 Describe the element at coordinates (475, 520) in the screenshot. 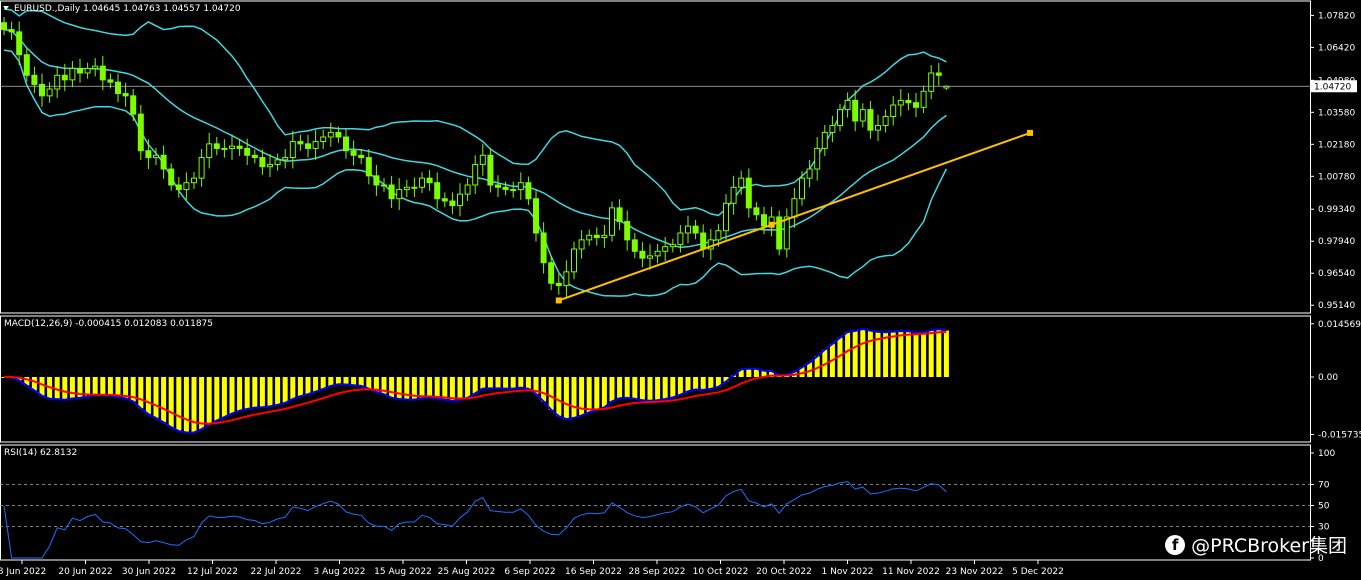

I see `rsi-line` at that location.